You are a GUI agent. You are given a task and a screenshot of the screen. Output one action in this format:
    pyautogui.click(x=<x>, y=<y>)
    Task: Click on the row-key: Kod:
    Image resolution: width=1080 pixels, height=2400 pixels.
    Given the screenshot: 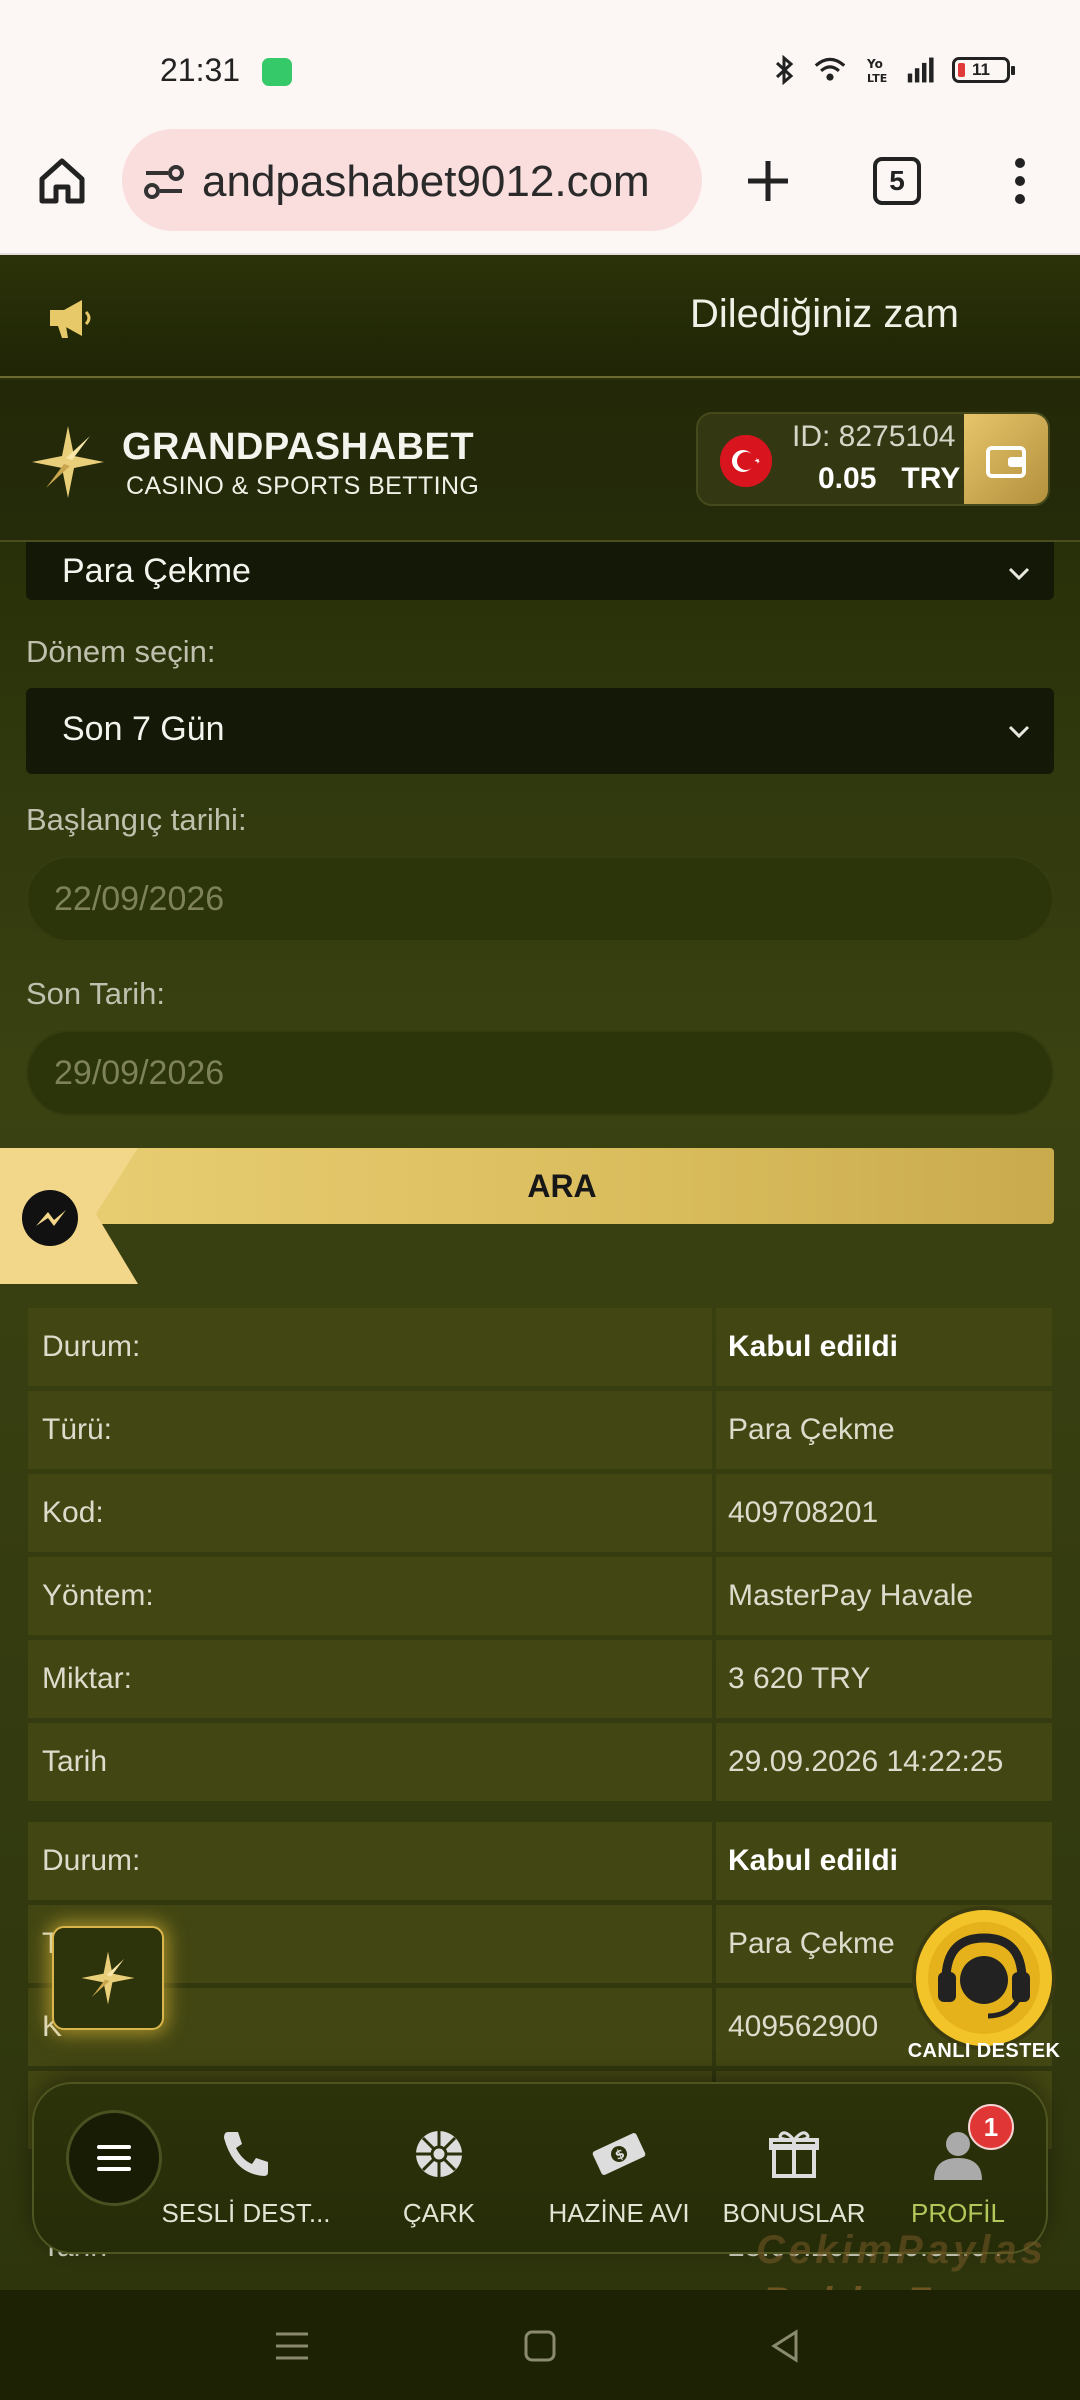 What is the action you would take?
    pyautogui.click(x=370, y=1513)
    